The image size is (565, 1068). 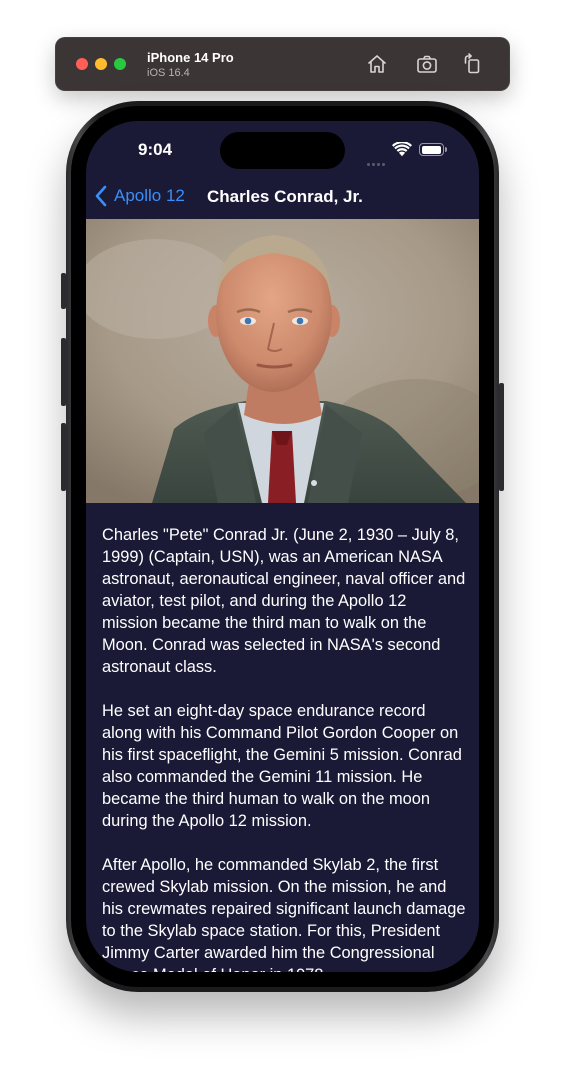 I want to click on battery-icon, so click(x=431, y=149).